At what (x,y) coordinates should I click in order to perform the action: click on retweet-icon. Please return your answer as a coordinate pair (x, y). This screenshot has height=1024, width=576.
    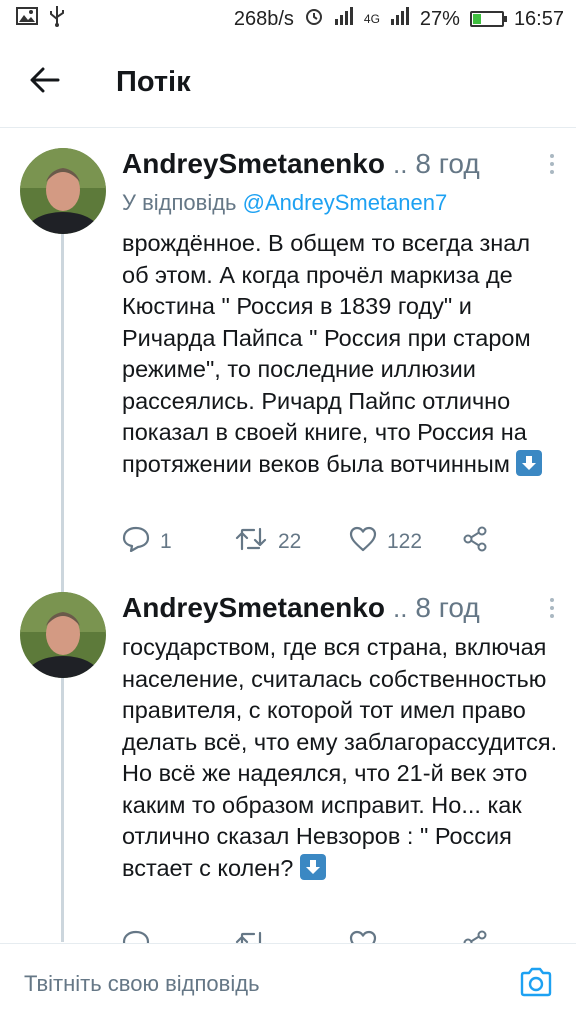
    Looking at the image, I should click on (251, 542).